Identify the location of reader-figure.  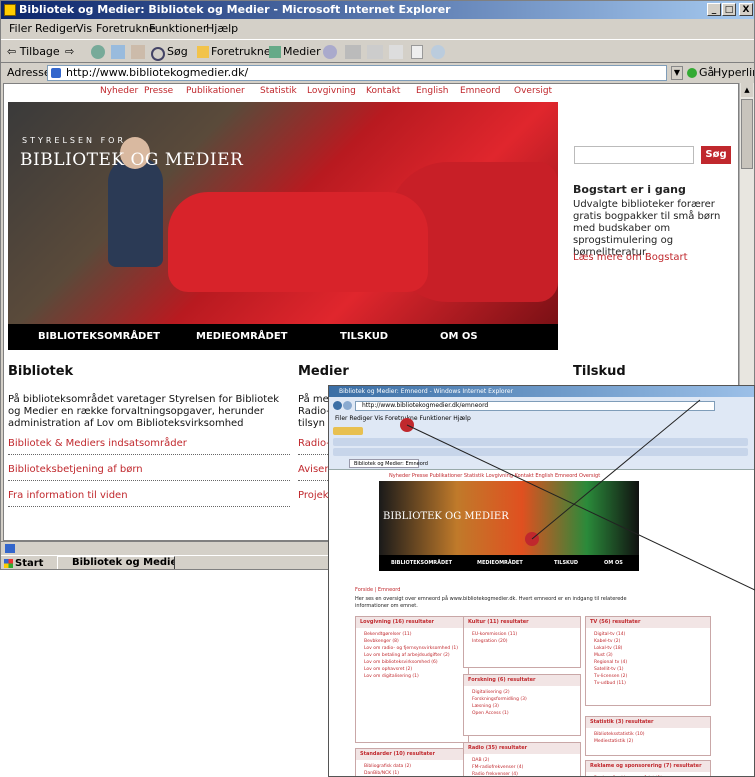
(135, 212).